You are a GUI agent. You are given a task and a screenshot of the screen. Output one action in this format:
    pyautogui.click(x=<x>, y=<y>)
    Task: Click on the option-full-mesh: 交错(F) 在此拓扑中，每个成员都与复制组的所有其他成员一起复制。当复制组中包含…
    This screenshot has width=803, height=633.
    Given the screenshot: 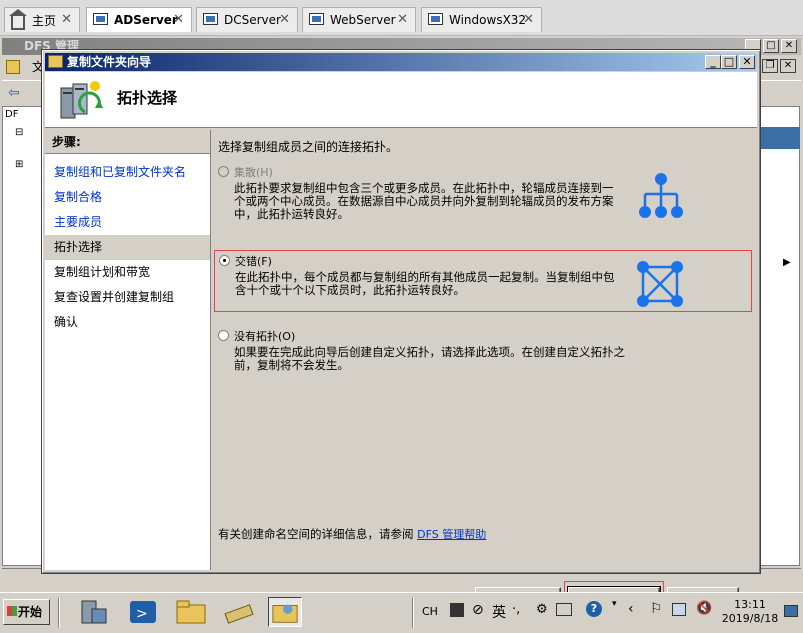 What is the action you would take?
    pyautogui.click(x=483, y=281)
    